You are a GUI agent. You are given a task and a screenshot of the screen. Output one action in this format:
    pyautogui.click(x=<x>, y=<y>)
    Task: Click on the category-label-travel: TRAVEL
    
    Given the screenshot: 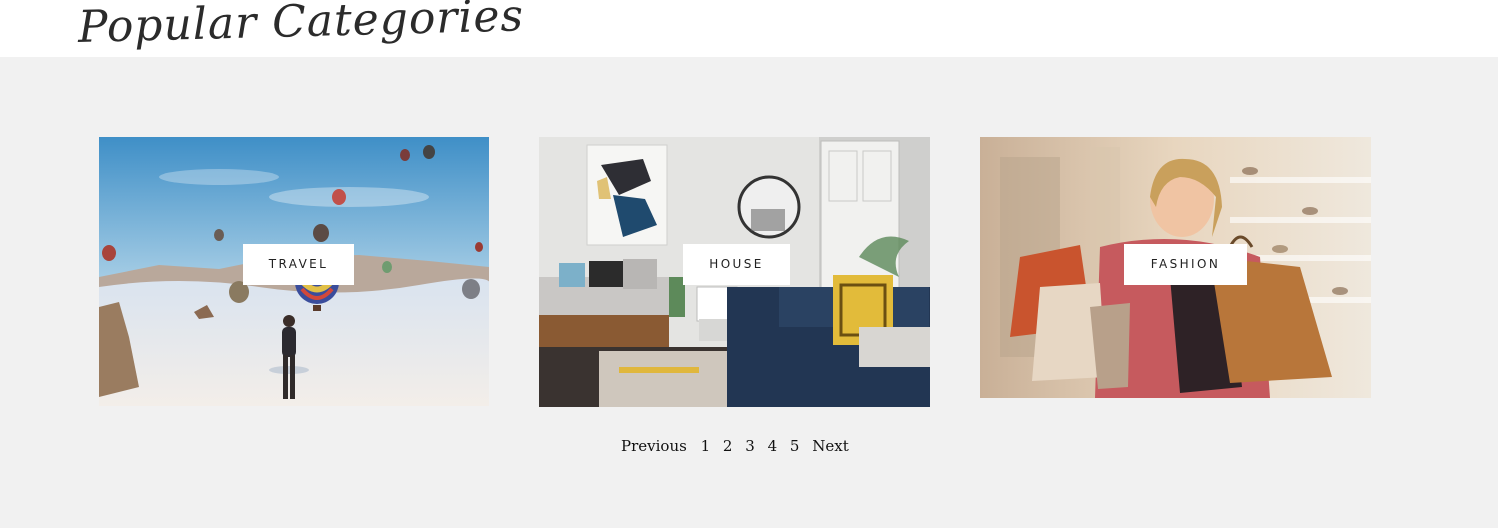 What is the action you would take?
    pyautogui.click(x=298, y=264)
    